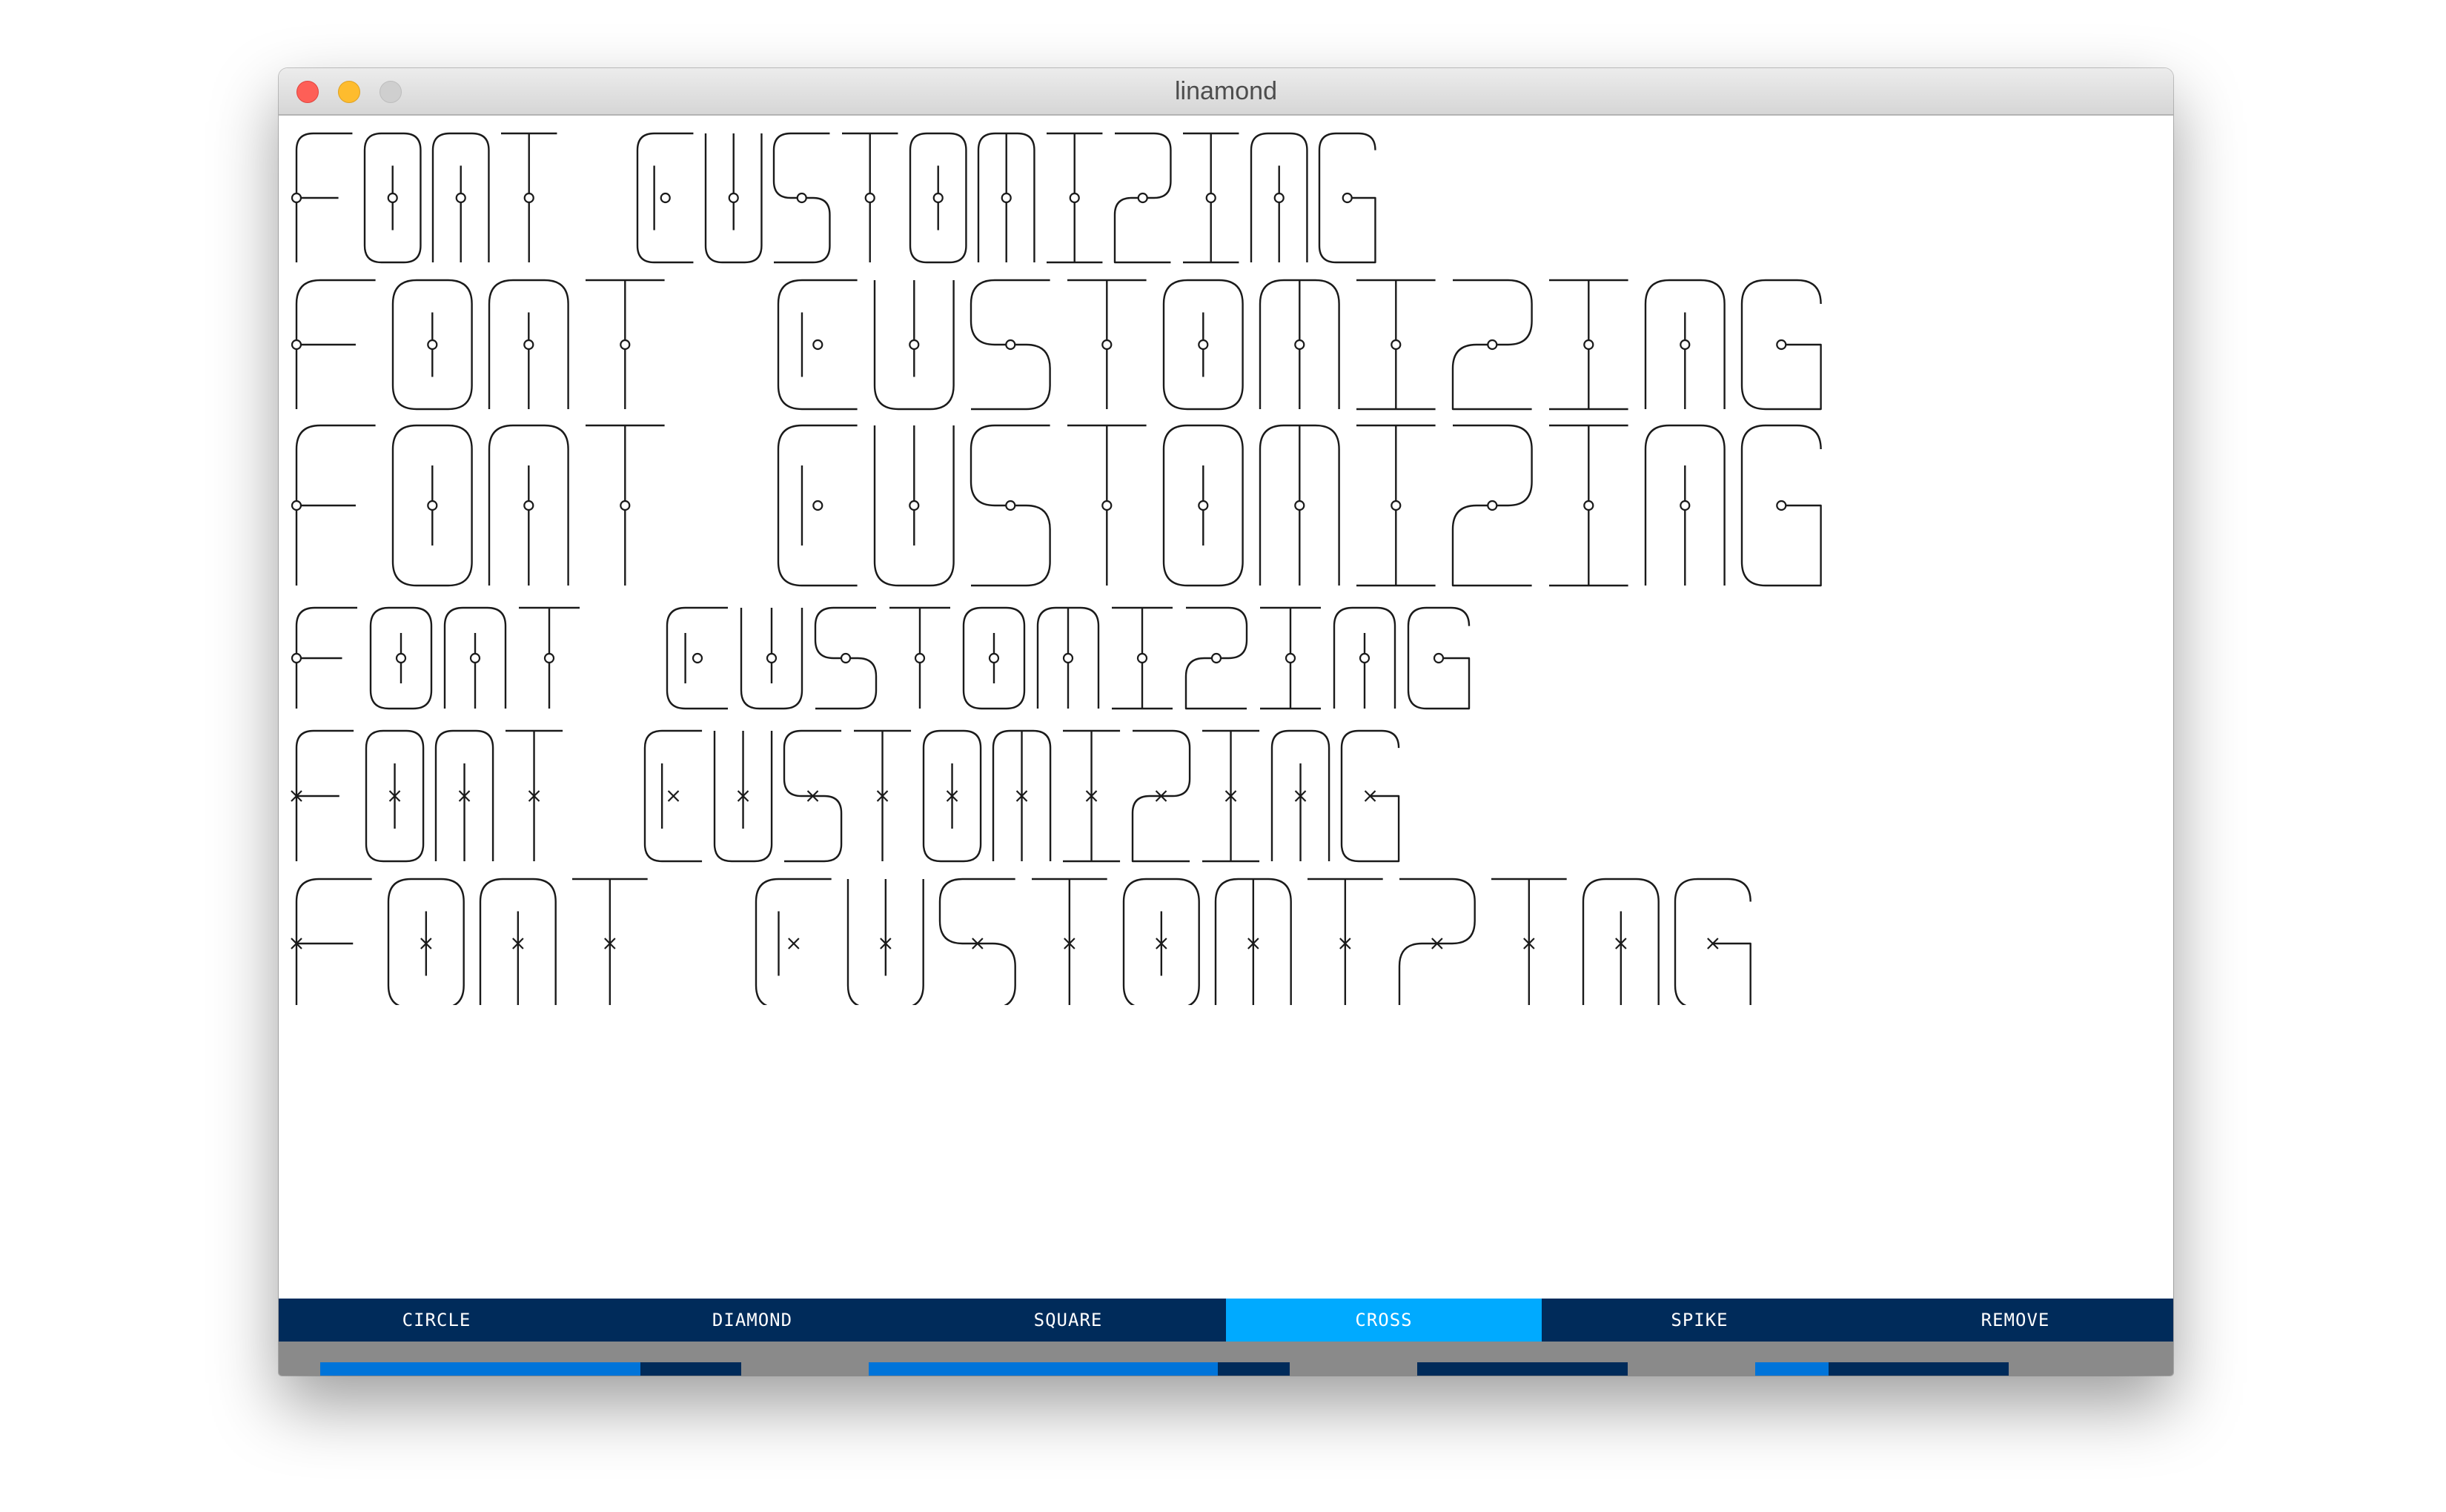 Image resolution: width=2446 pixels, height=1512 pixels. What do you see at coordinates (1384, 1321) in the screenshot?
I see `tab-cross: CROSS` at bounding box center [1384, 1321].